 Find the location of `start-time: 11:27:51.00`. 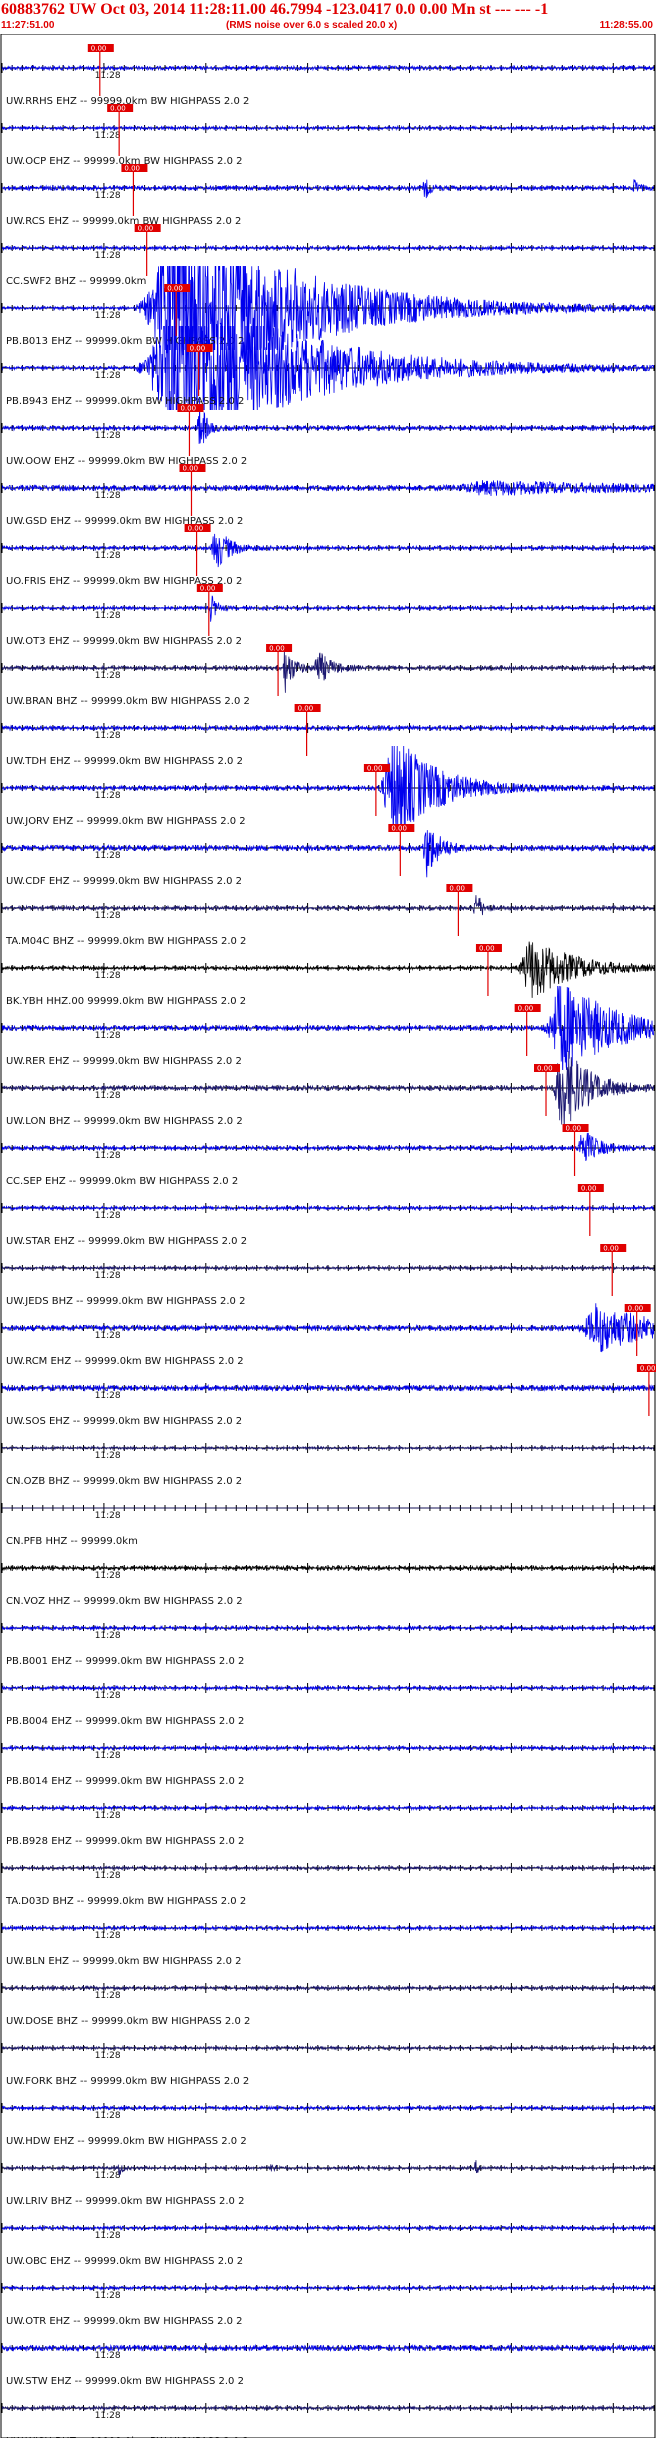

start-time: 11:27:51.00 is located at coordinates (28, 25).